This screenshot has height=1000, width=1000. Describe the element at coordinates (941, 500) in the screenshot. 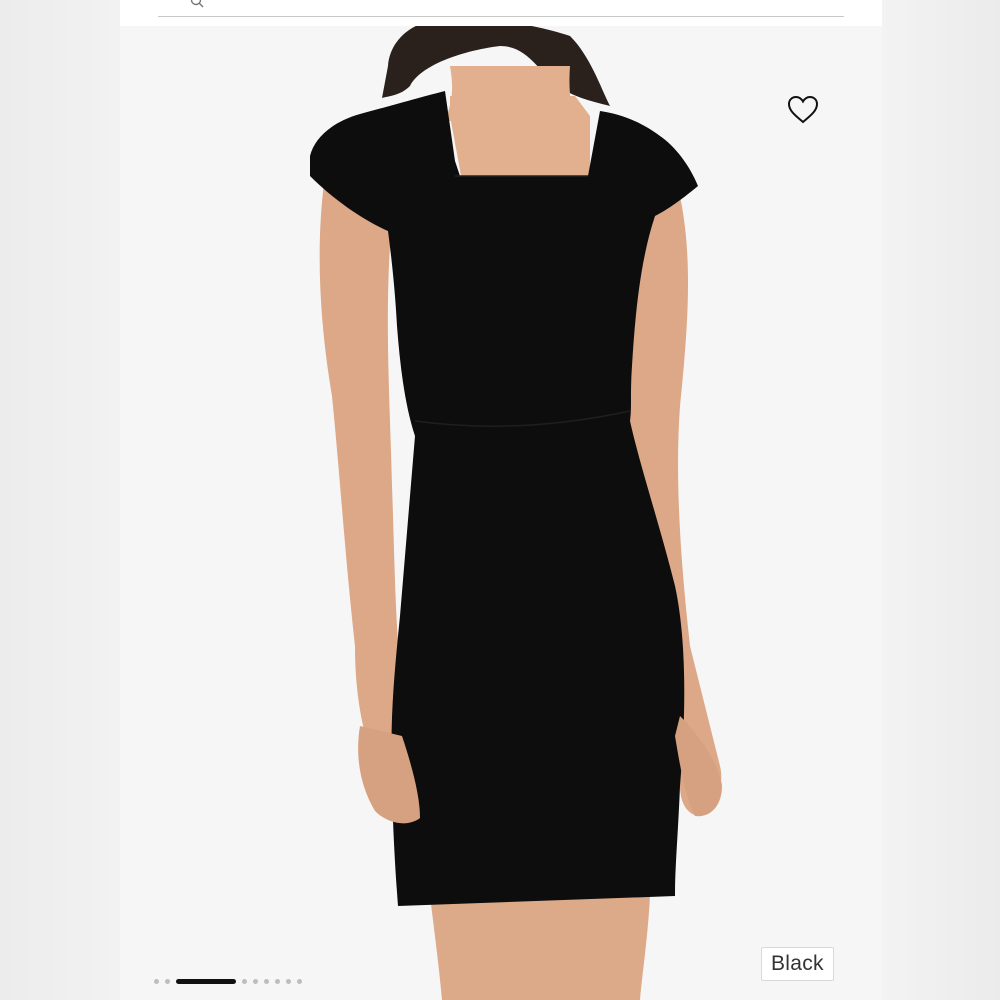

I see `page-side-right` at that location.